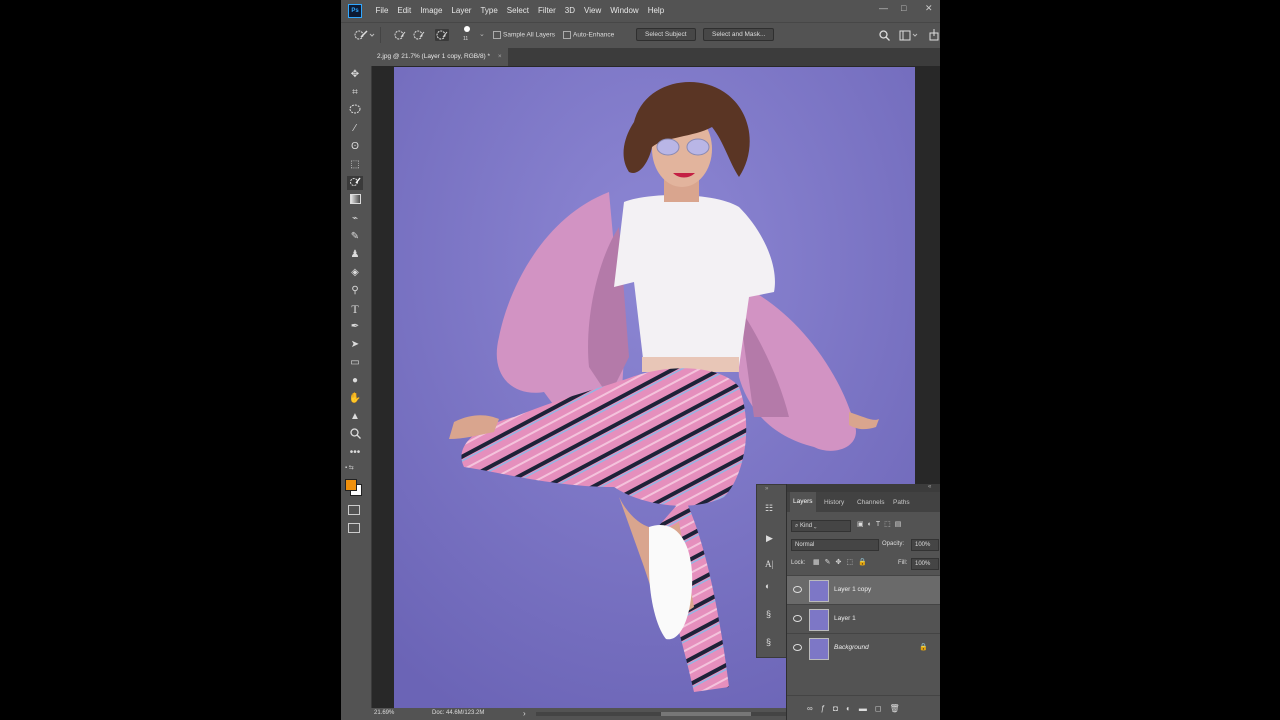 The height and width of the screenshot is (720, 1280). Describe the element at coordinates (355, 345) in the screenshot. I see `path-select-icon: ➤` at that location.